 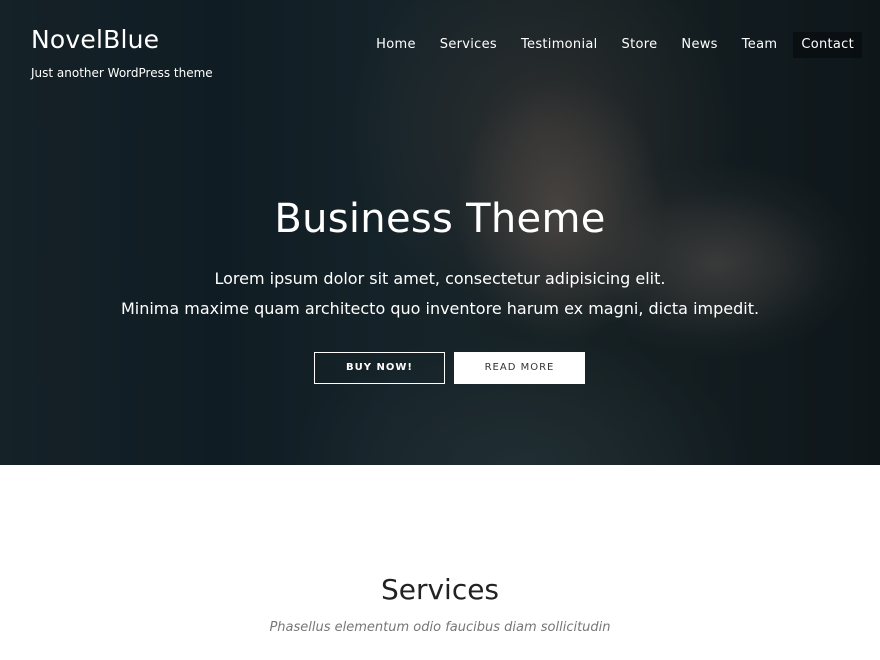 I want to click on site-tagline: Just another WordPress theme, so click(x=122, y=73).